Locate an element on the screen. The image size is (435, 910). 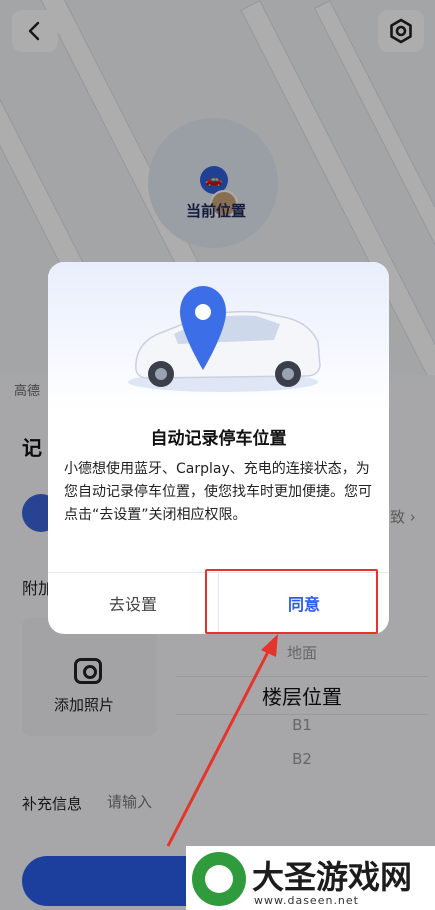
annotation-arrow-icon is located at coordinates (222, 740).